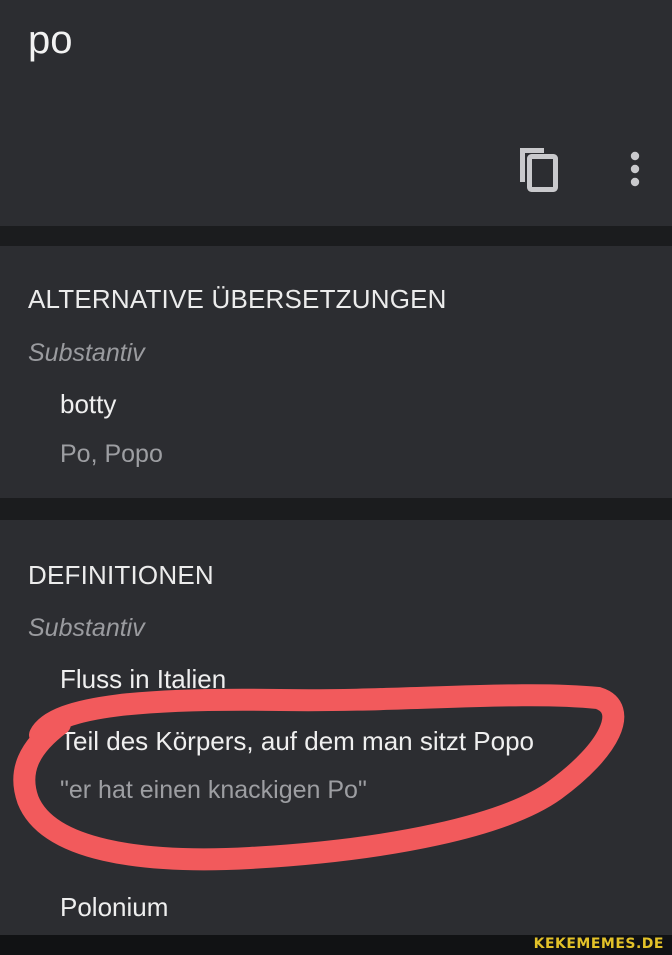  I want to click on back-translations: Po, Popo, so click(111, 454).